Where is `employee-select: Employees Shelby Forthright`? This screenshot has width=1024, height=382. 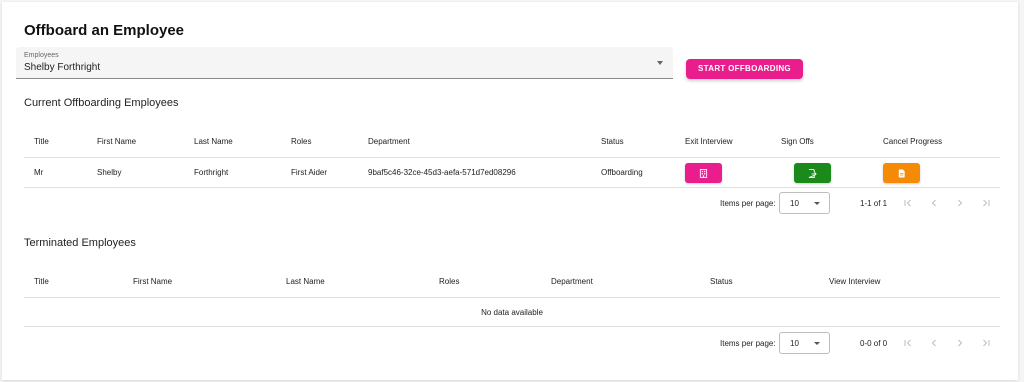
employee-select: Employees Shelby Forthright is located at coordinates (344, 63).